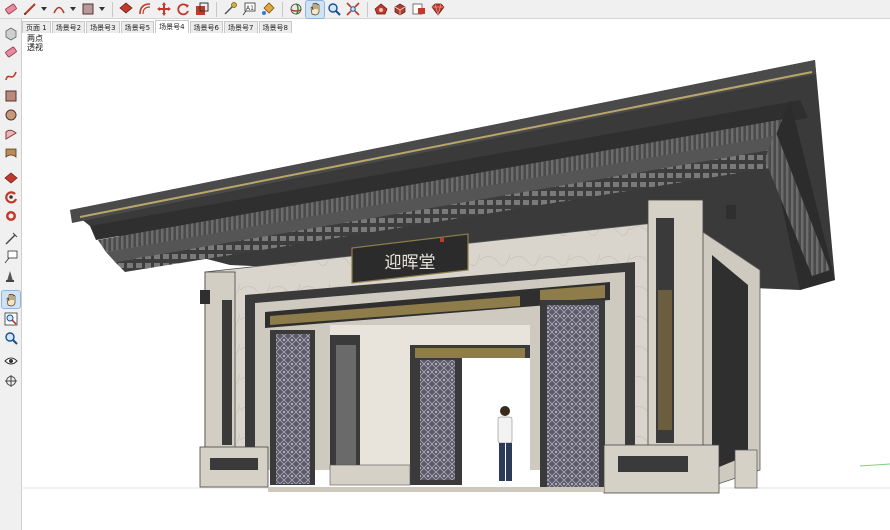  Describe the element at coordinates (410, 263) in the screenshot. I see `plaque-text: 迎晖堂` at that location.